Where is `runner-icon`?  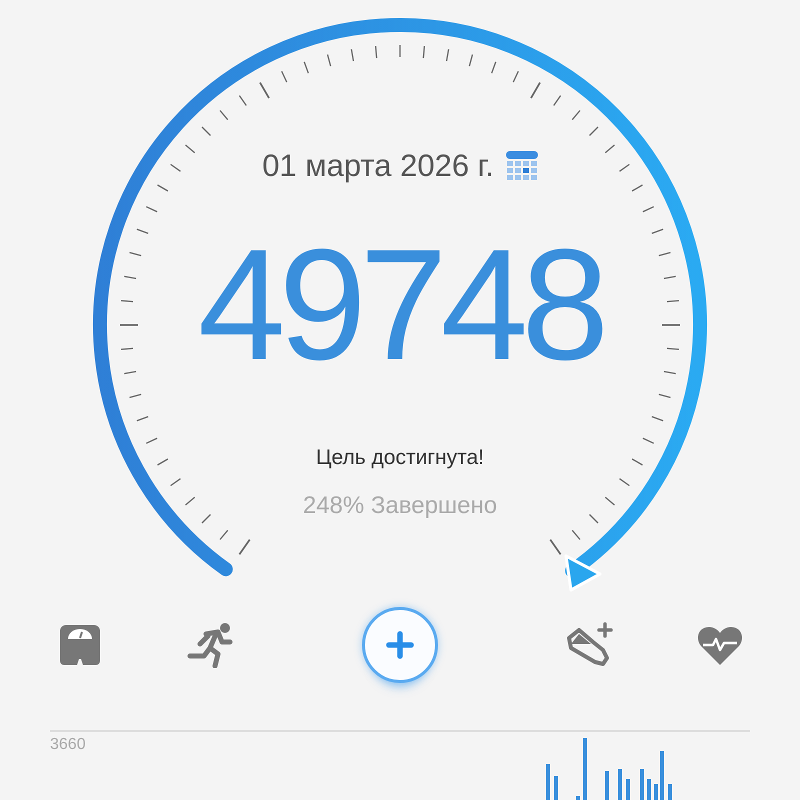 runner-icon is located at coordinates (210, 645).